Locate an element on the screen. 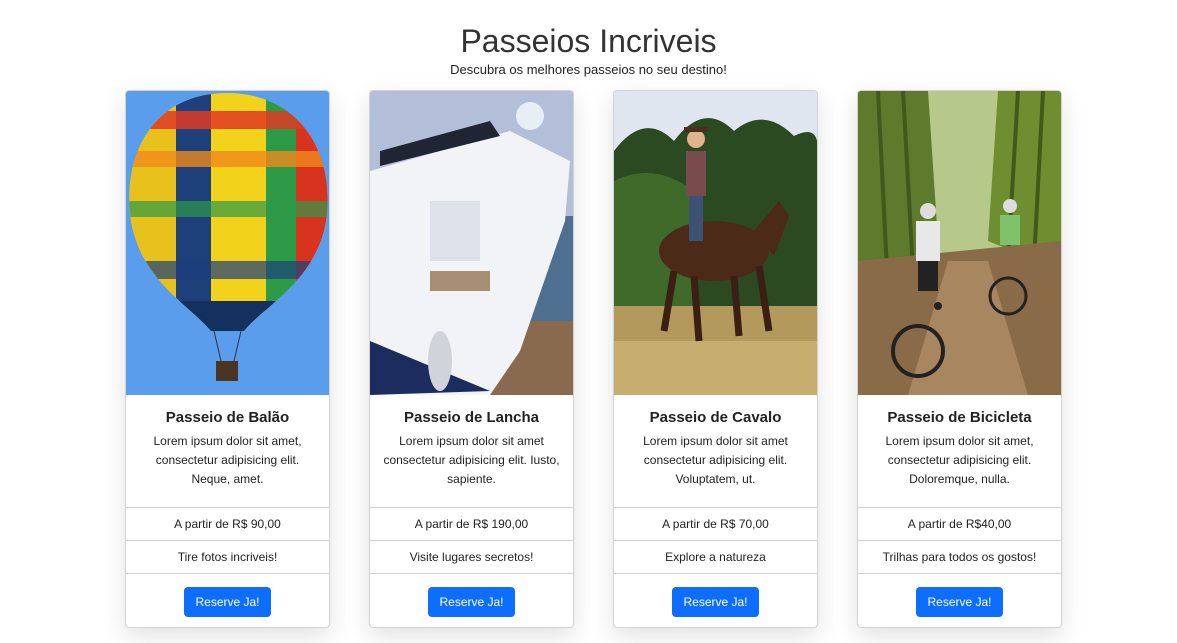  card-title: Passeio de Balão is located at coordinates (227, 417).